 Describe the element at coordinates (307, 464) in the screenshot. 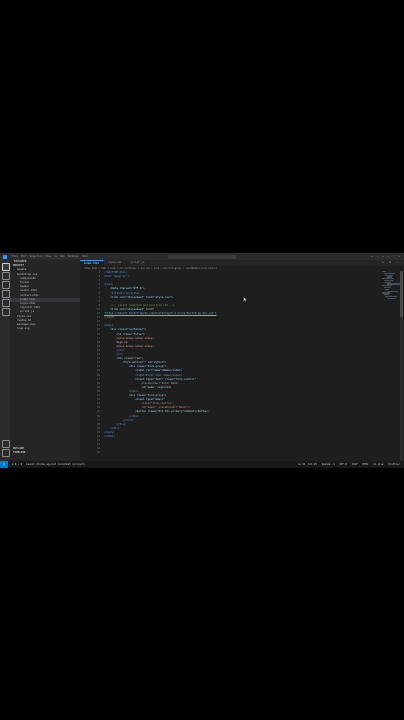

I see `status-right-item: Ln 34, Col 28` at that location.